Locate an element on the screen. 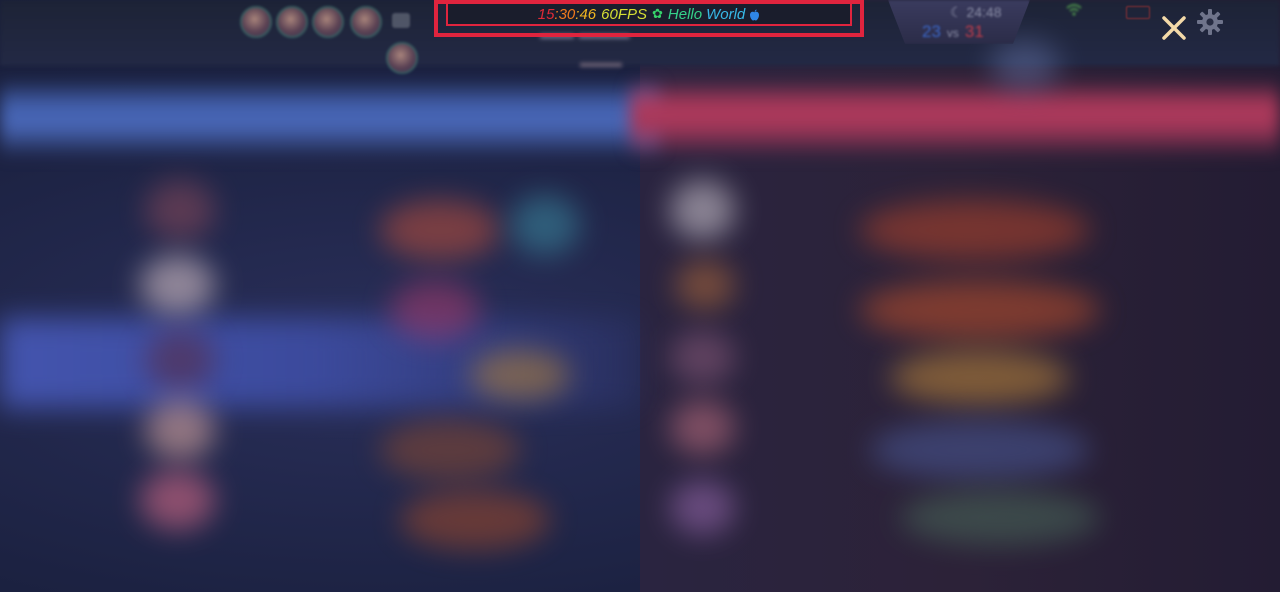  match-timer: ☾ 24:48 is located at coordinates (976, 12).